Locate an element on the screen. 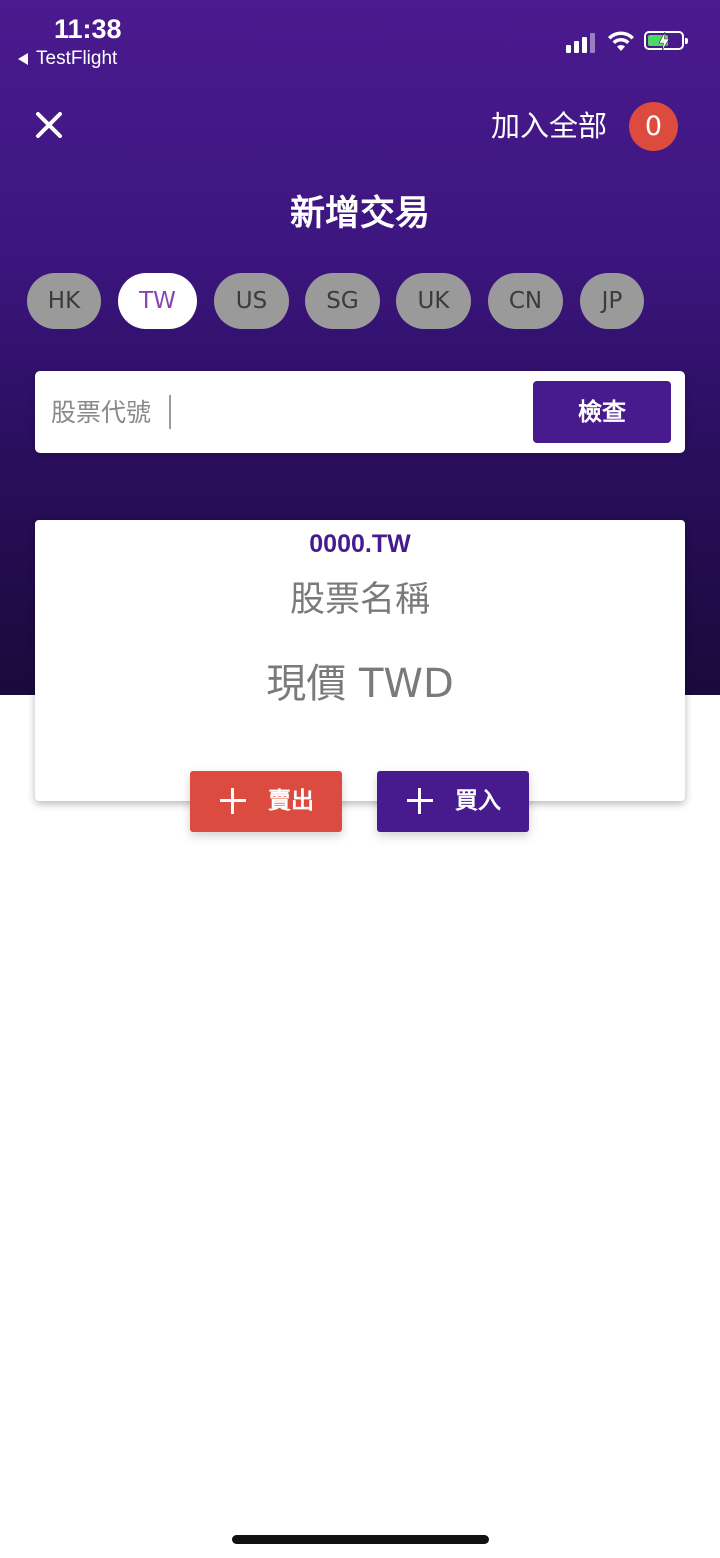  stock-price: 現價 TWD is located at coordinates (360, 684).